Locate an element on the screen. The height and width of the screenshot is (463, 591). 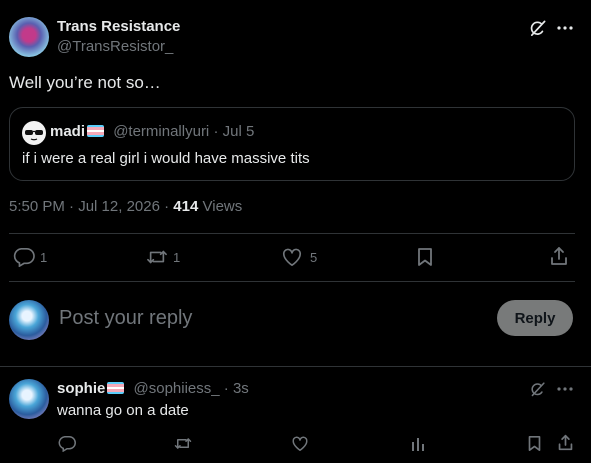
views-label: Views is located at coordinates (222, 206).